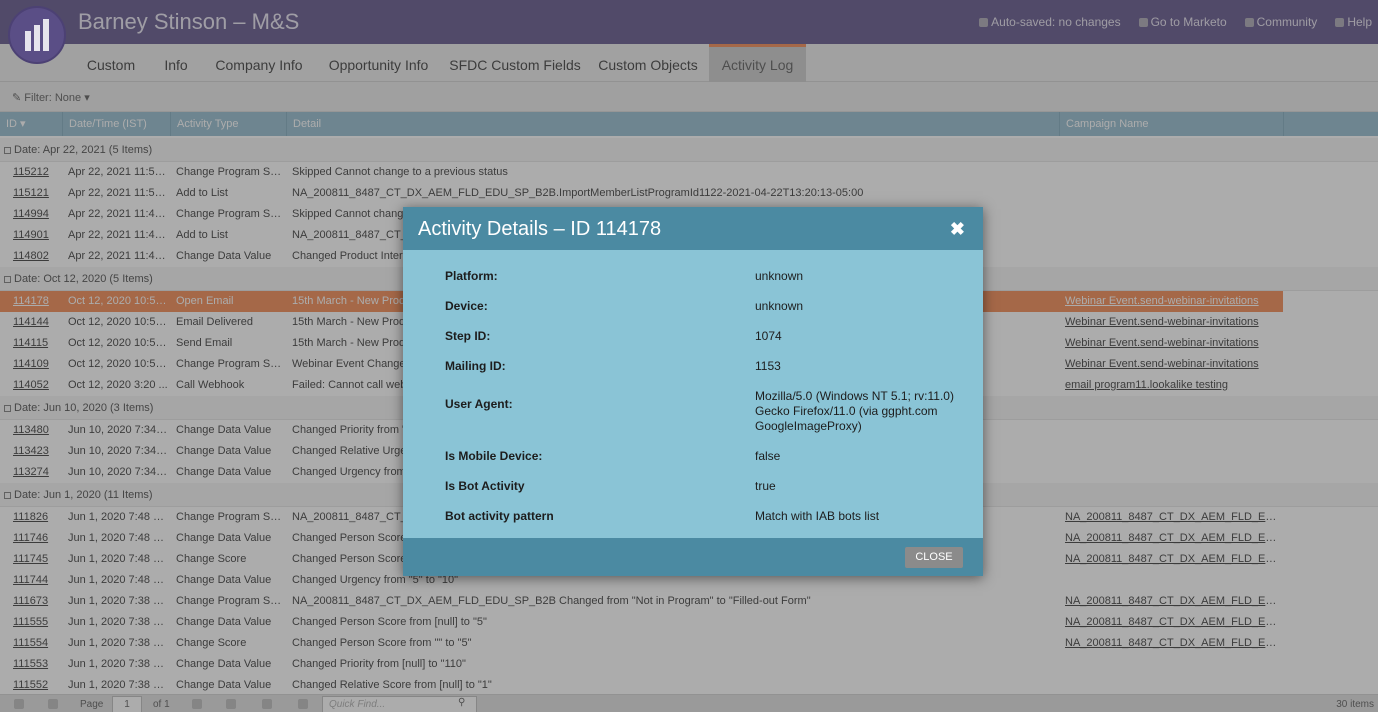  What do you see at coordinates (468, 336) in the screenshot?
I see `field-label: Step ID:` at bounding box center [468, 336].